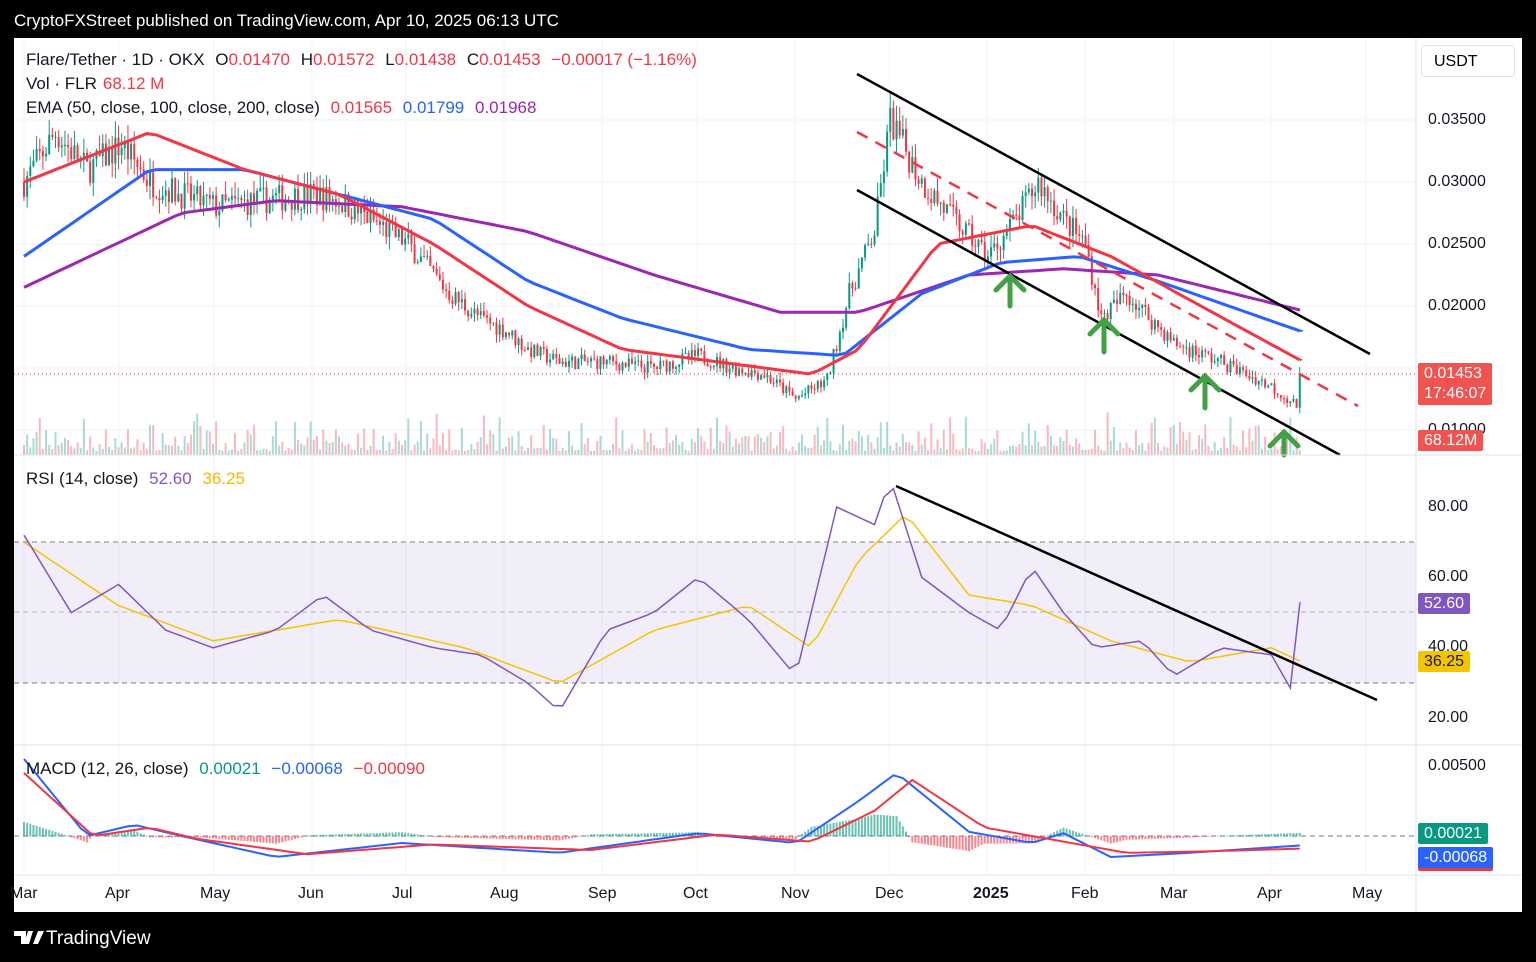 The image size is (1536, 962). I want to click on volume-tag: 68.12M, so click(1451, 440).